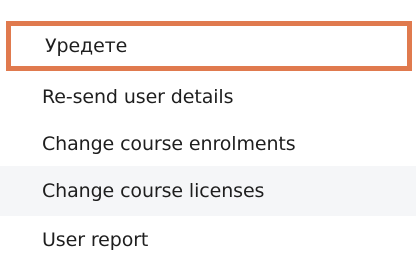 The height and width of the screenshot is (275, 416). What do you see at coordinates (86, 46) in the screenshot?
I see `menu-item-label: Уредете` at bounding box center [86, 46].